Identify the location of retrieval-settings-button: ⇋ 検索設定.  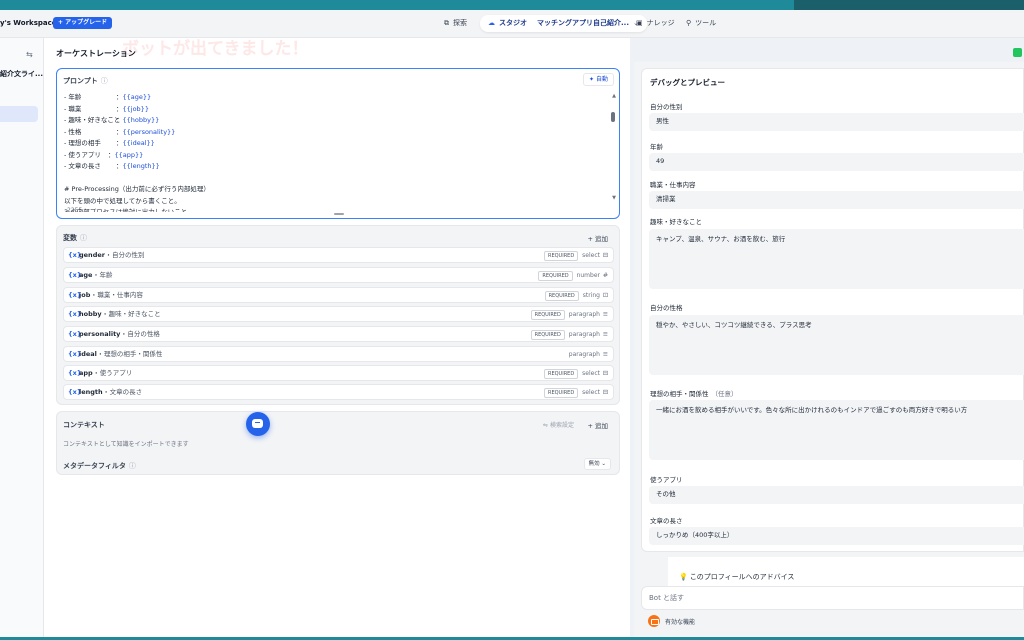
(558, 424).